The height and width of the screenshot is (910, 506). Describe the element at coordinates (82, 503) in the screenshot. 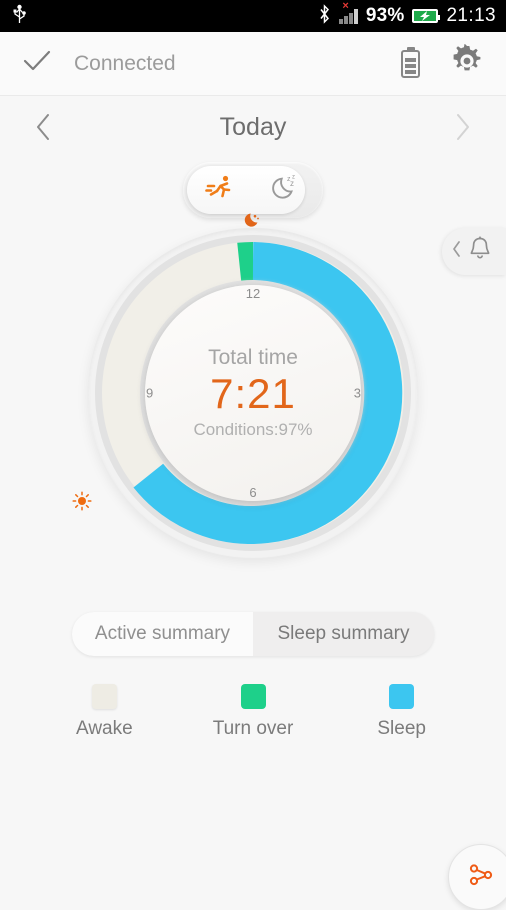

I see `wakeup-sun-icon` at that location.